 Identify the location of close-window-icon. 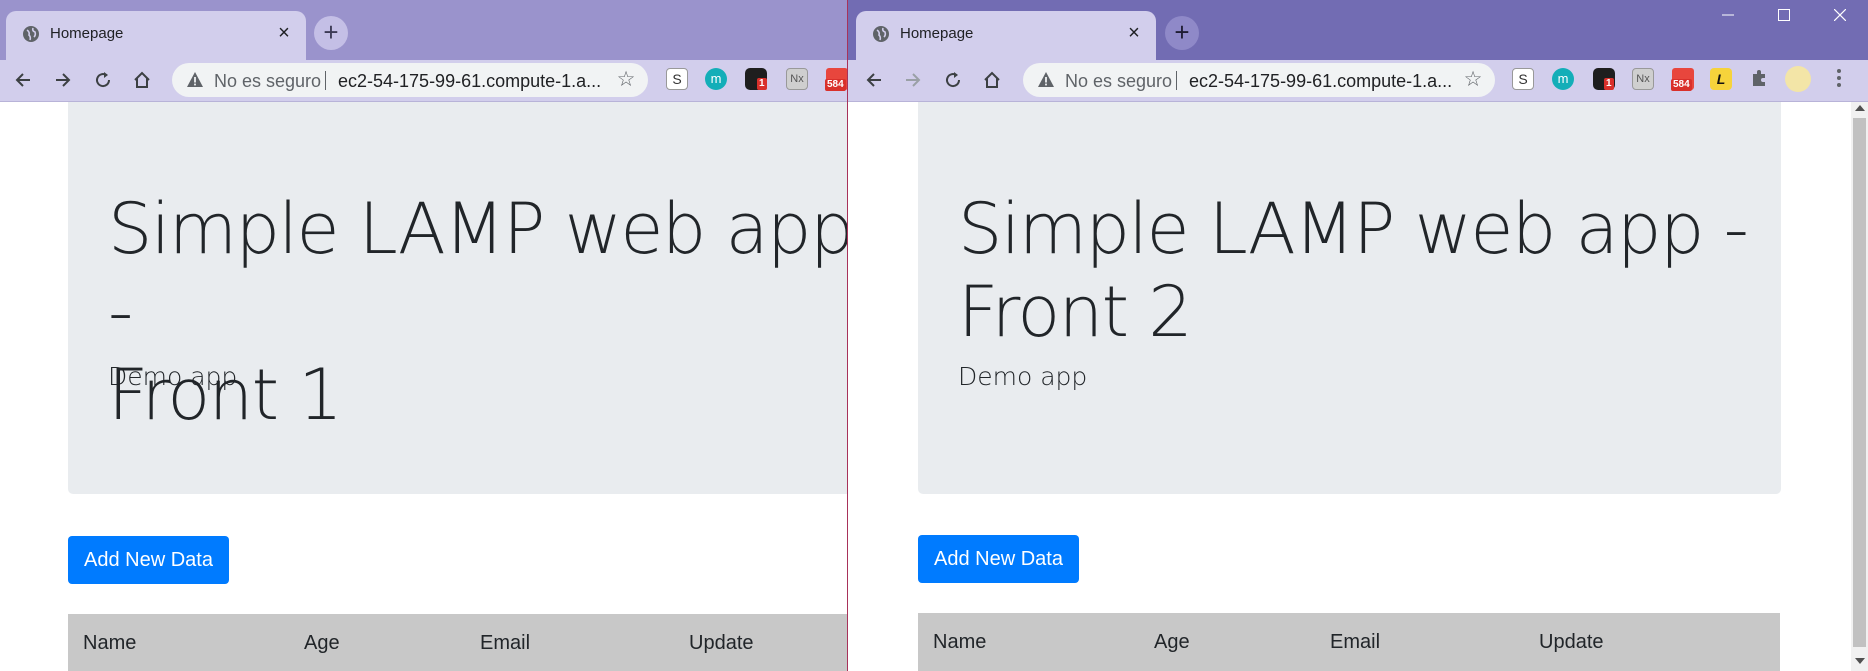
(1840, 15).